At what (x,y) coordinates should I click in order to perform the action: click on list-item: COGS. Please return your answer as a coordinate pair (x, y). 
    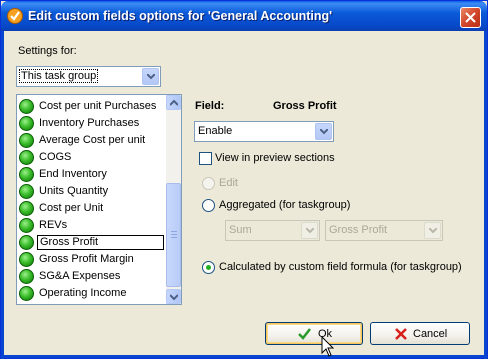
    Looking at the image, I should click on (92, 157).